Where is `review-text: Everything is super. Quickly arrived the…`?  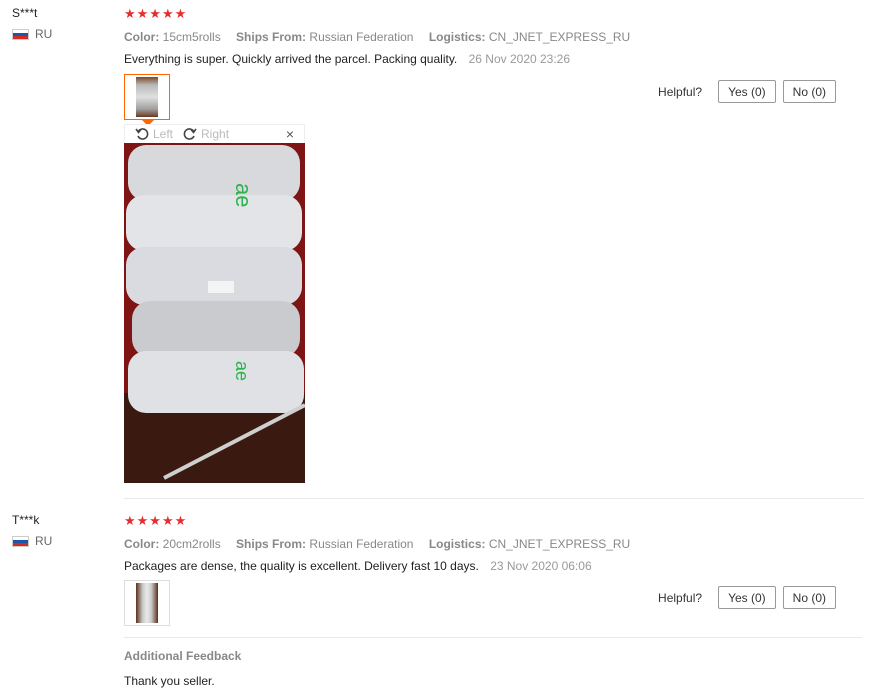 review-text: Everything is super. Quickly arrived the… is located at coordinates (291, 59).